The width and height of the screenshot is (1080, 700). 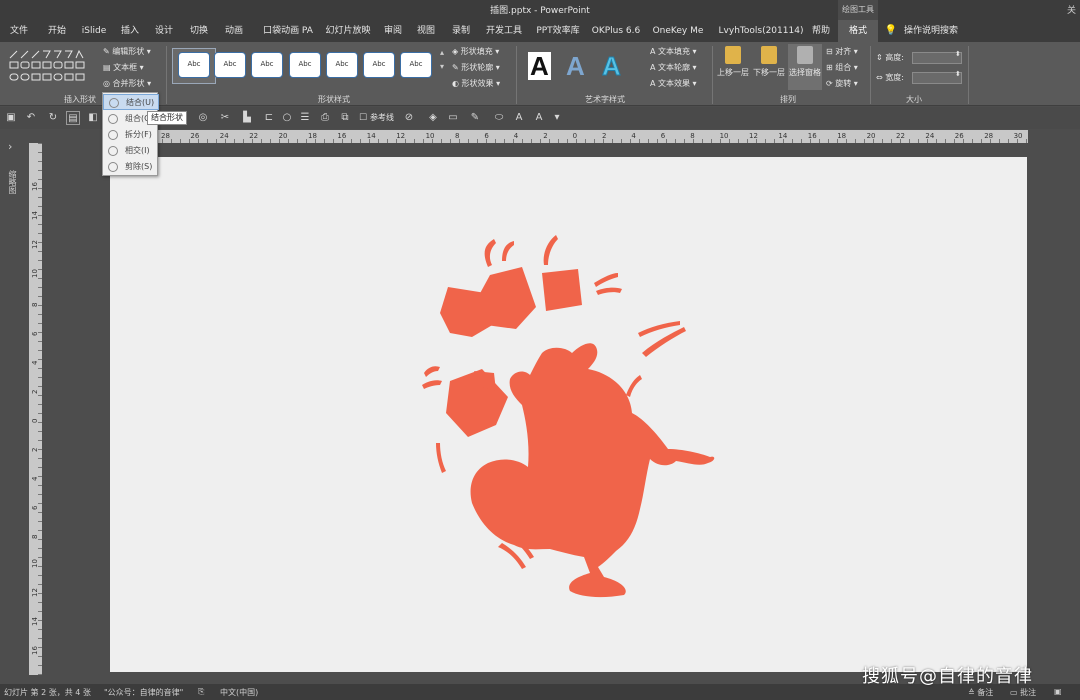 What do you see at coordinates (958, 54) in the screenshot?
I see `height-spinner-icon: ⬍` at bounding box center [958, 54].